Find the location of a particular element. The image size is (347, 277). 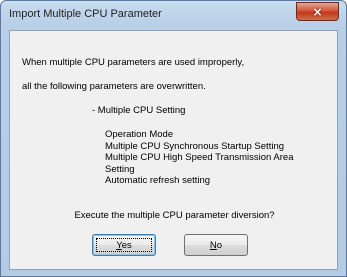

close-button: × is located at coordinates (317, 11).